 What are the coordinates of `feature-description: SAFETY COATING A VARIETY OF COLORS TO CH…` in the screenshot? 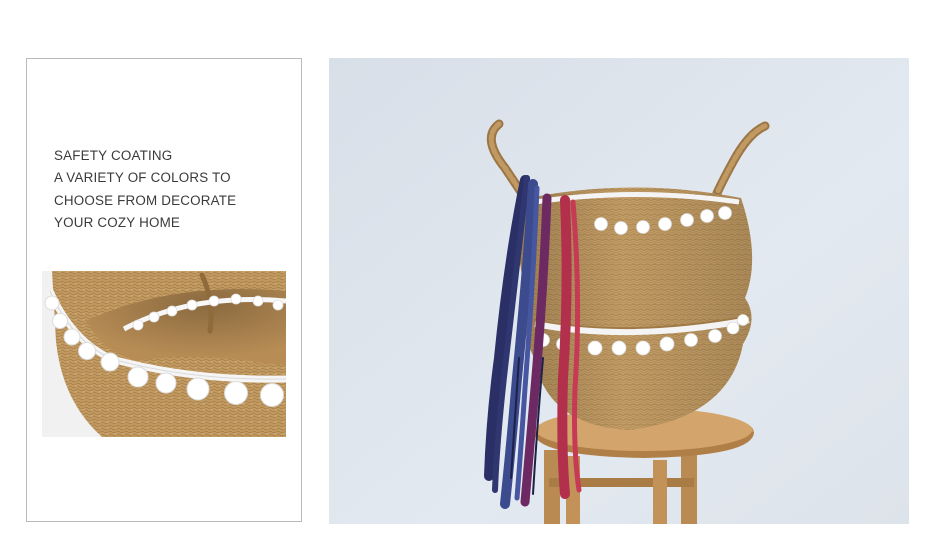 It's located at (145, 189).